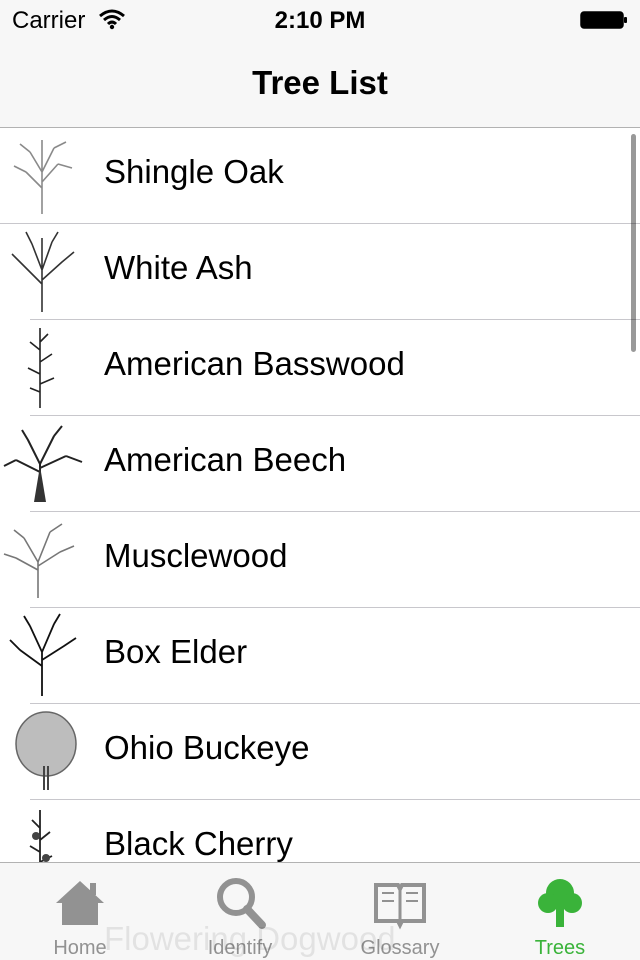  Describe the element at coordinates (178, 267) in the screenshot. I see `tree-name: White Ash` at that location.